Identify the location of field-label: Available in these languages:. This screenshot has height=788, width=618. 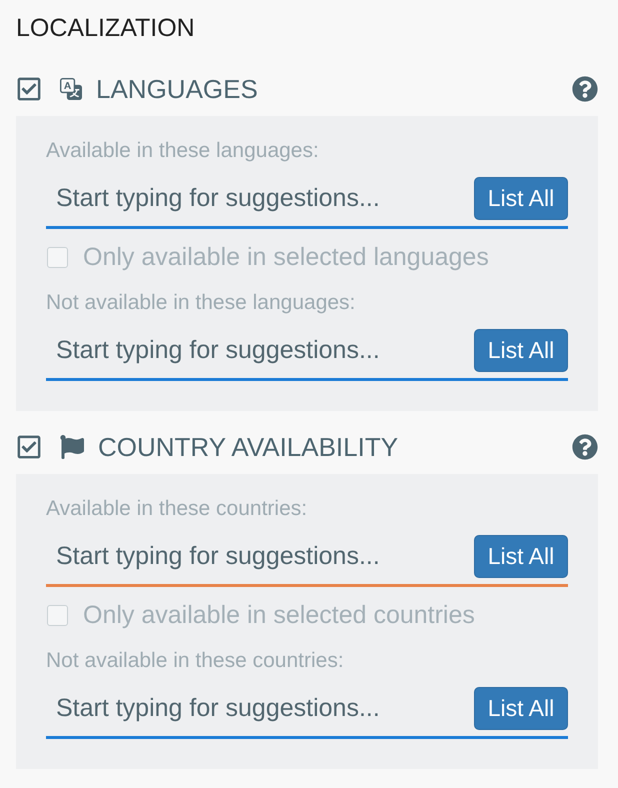
(183, 151).